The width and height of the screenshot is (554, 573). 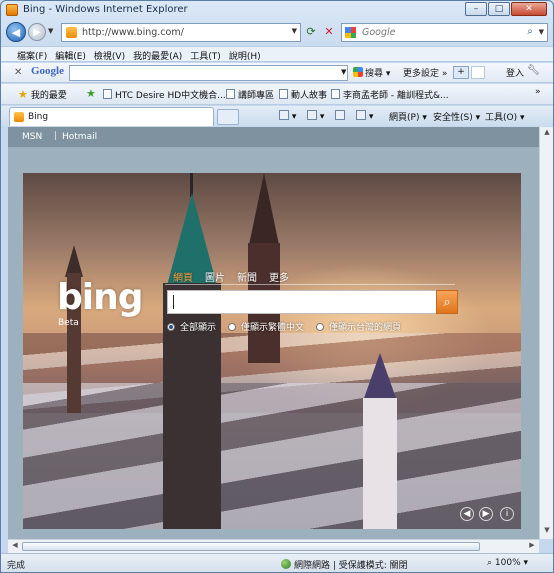 What do you see at coordinates (251, 546) in the screenshot?
I see `scroll-thumb` at bounding box center [251, 546].